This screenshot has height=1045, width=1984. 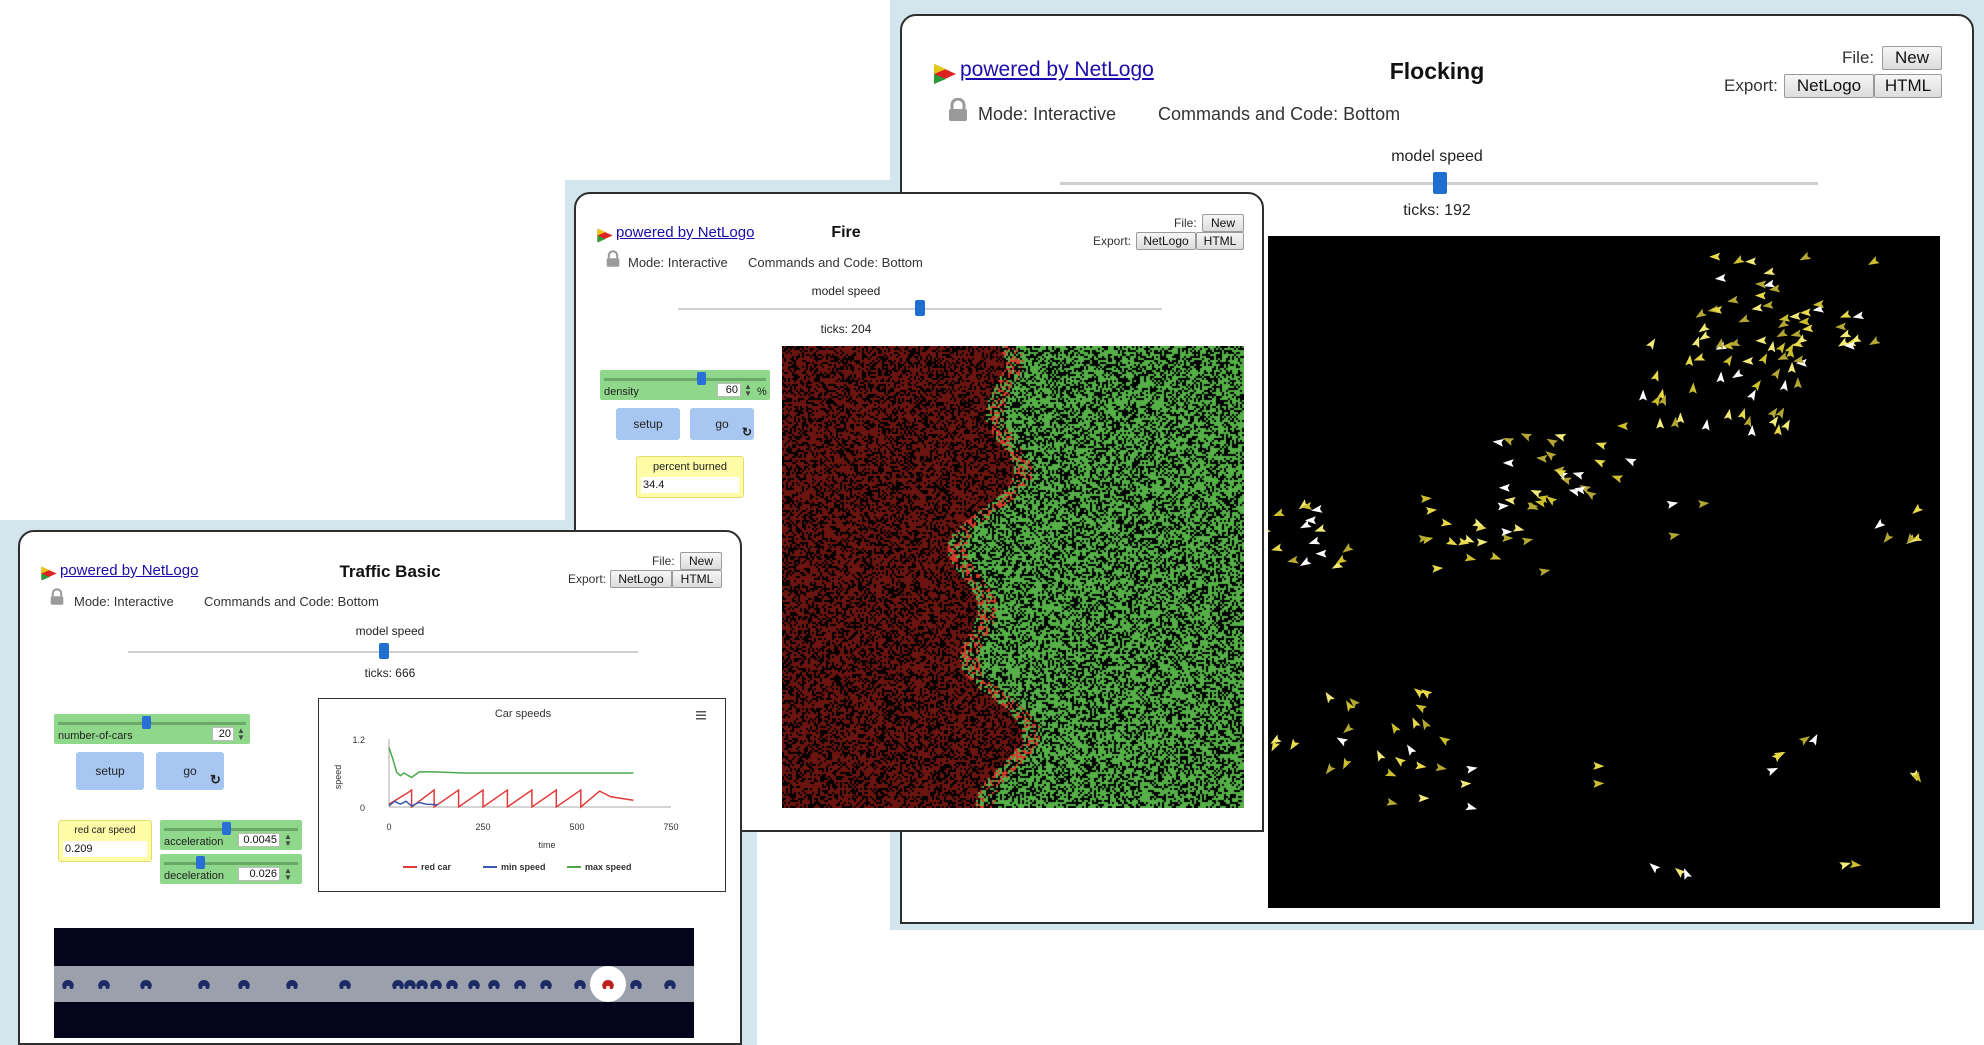 What do you see at coordinates (685, 385) in the screenshot?
I see `density-slider: density 60 ▲ ▼ %` at bounding box center [685, 385].